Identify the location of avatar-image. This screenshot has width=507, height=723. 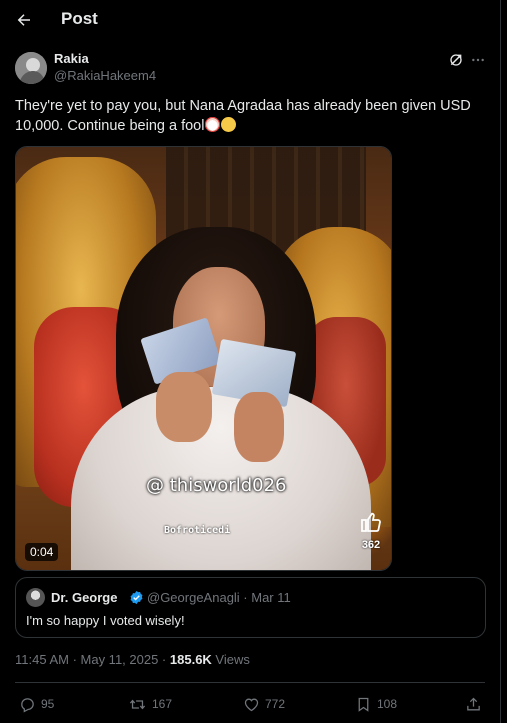
(31, 68).